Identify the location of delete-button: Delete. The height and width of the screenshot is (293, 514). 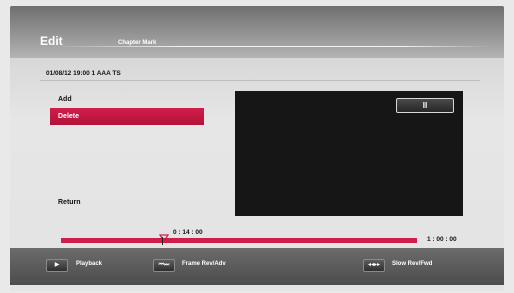
(127, 116).